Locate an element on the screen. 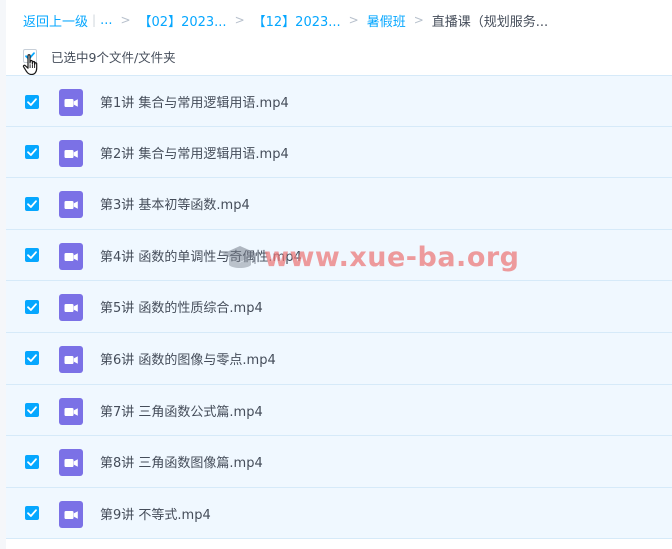 The width and height of the screenshot is (672, 549). file-row: 第1讲 集合与常用逻辑用语.mp4 is located at coordinates (339, 101).